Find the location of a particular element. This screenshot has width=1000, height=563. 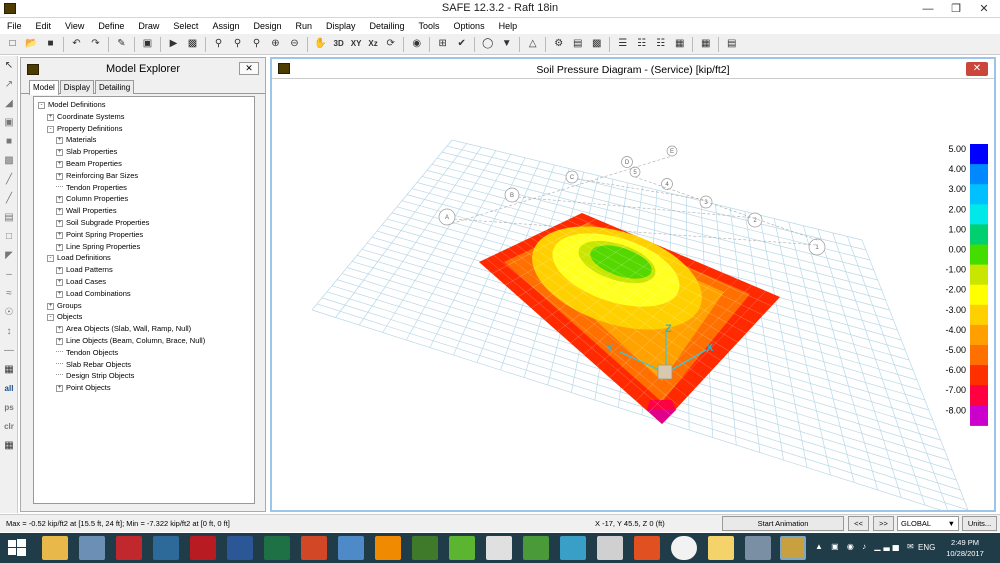

punching-shear-icon: ☷ is located at coordinates (642, 44).